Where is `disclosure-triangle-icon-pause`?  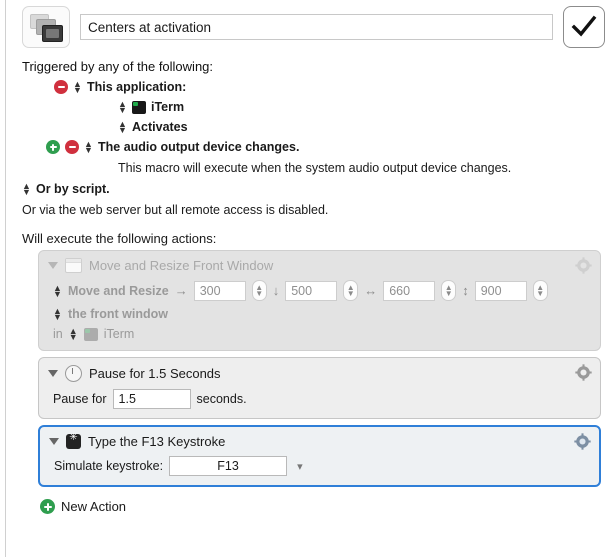 disclosure-triangle-icon-pause is located at coordinates (53, 373).